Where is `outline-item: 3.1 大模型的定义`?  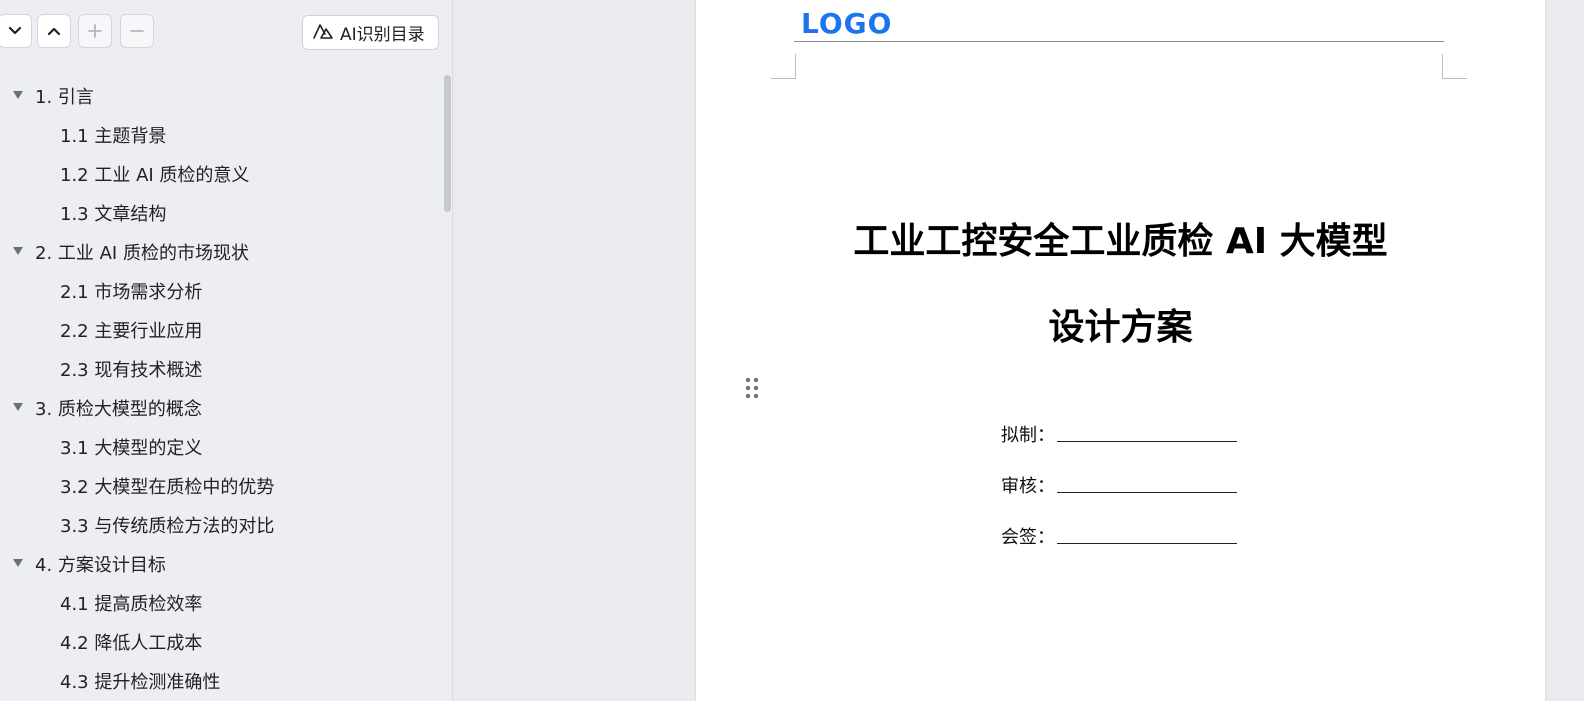 outline-item: 3.1 大模型的定义 is located at coordinates (220, 446).